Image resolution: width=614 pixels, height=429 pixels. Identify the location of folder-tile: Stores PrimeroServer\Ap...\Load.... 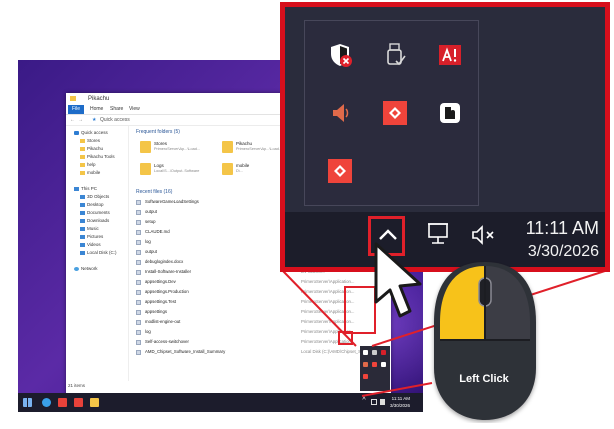
(180, 149).